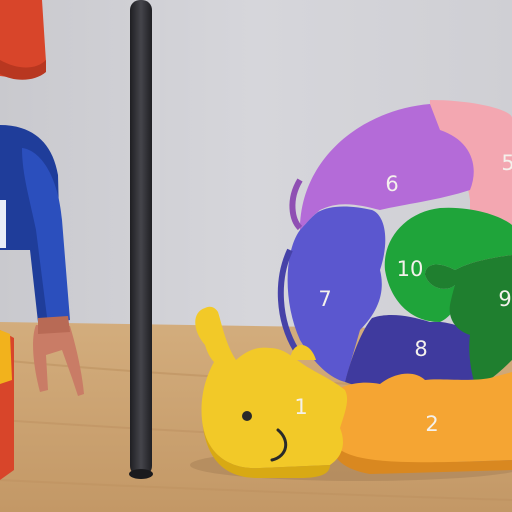  What do you see at coordinates (410, 269) in the screenshot?
I see `puzzle-number-10: 10` at bounding box center [410, 269].